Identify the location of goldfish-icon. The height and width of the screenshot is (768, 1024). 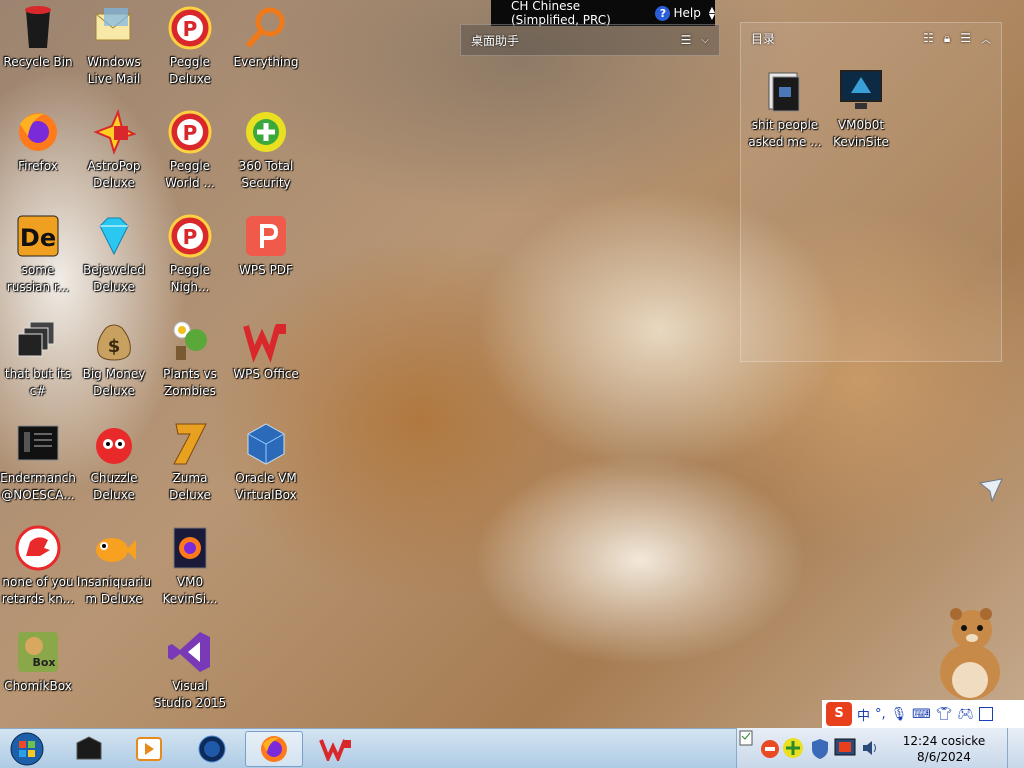
(116, 550).